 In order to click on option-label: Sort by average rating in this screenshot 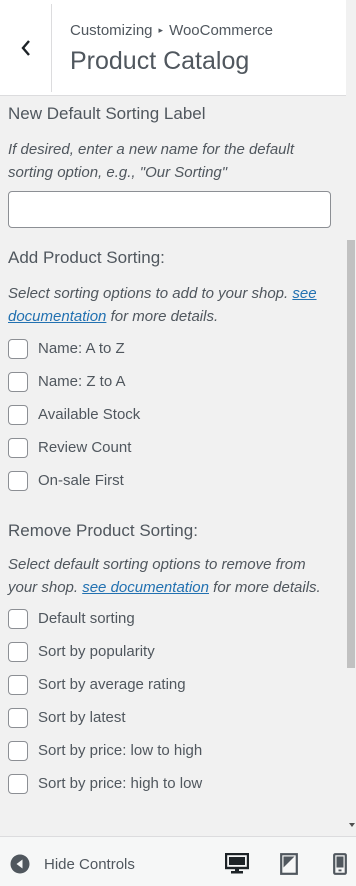, I will do `click(112, 684)`.